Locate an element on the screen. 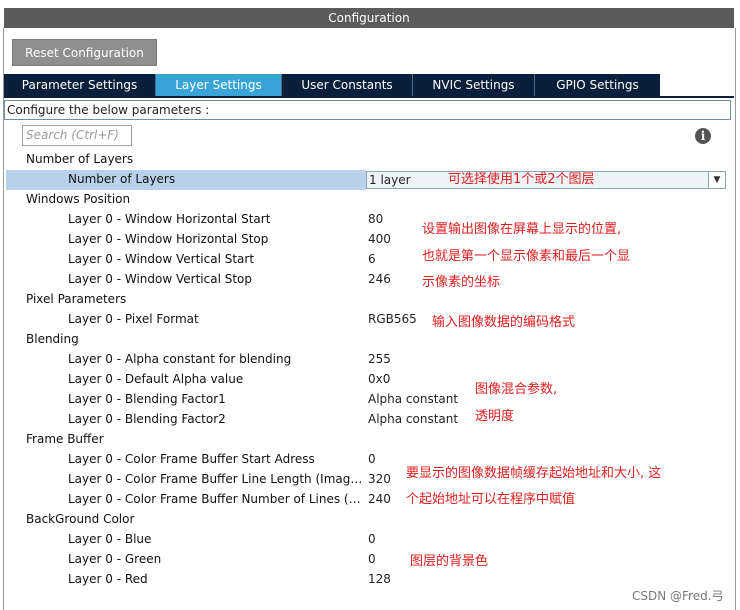 The image size is (740, 610). window-title: Configuration is located at coordinates (369, 18).